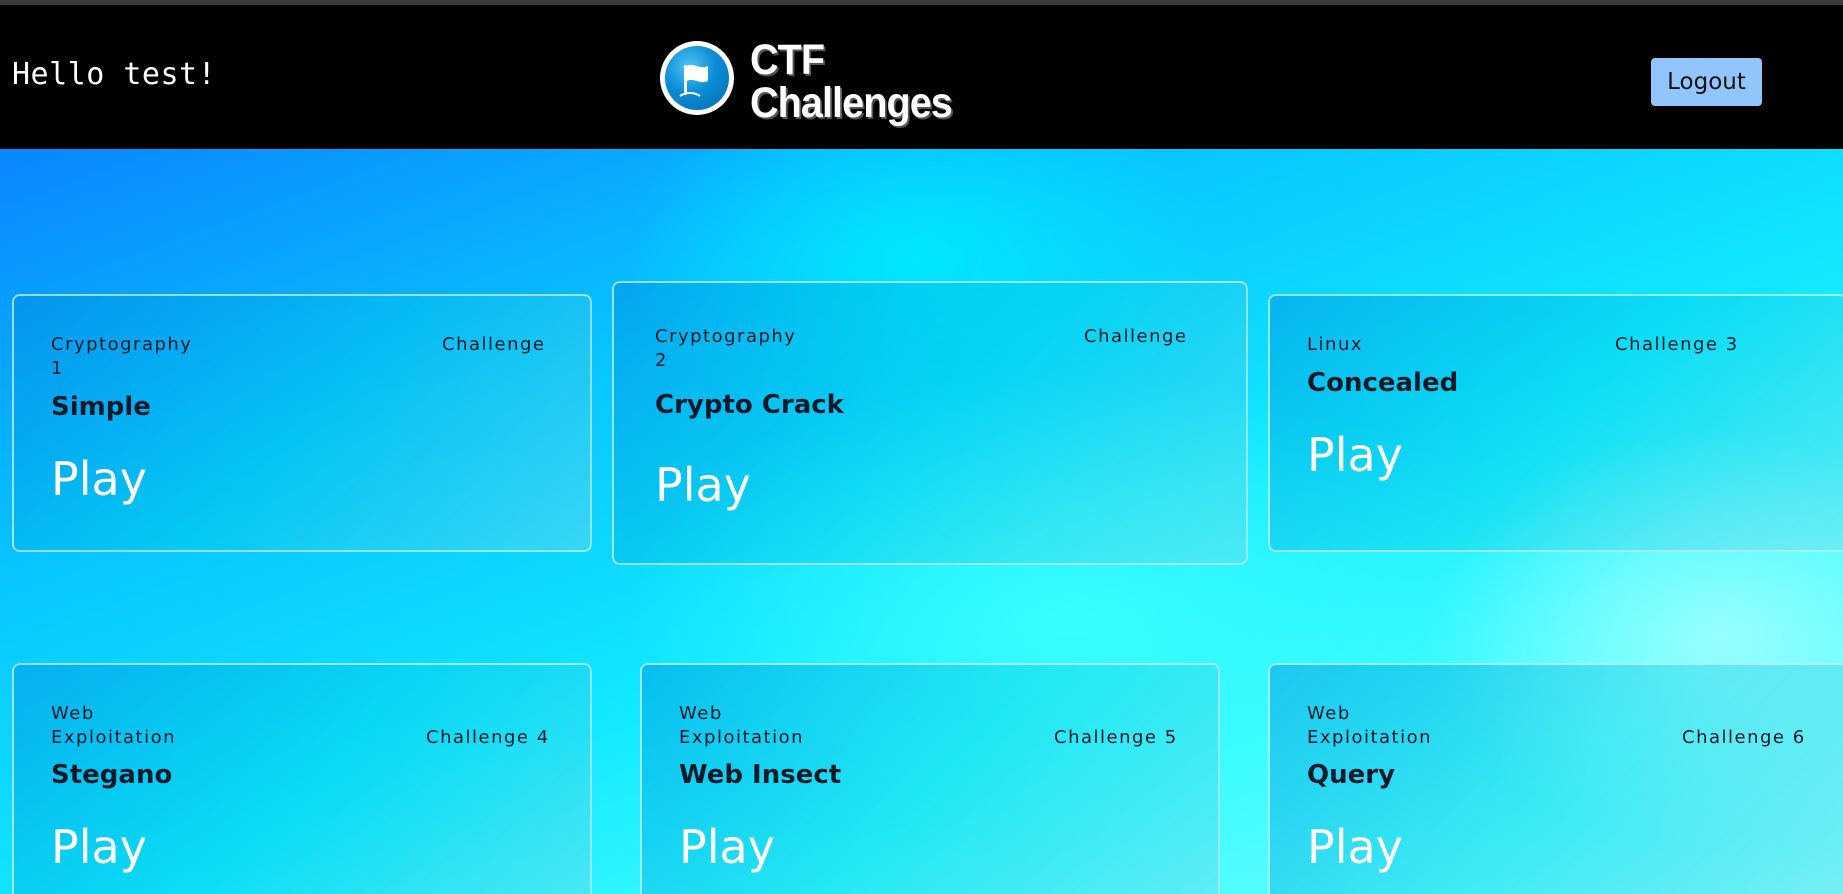 Image resolution: width=1843 pixels, height=894 pixels. I want to click on challenge-card-3: Linux Challenge 3 Concealed Play, so click(1555, 423).